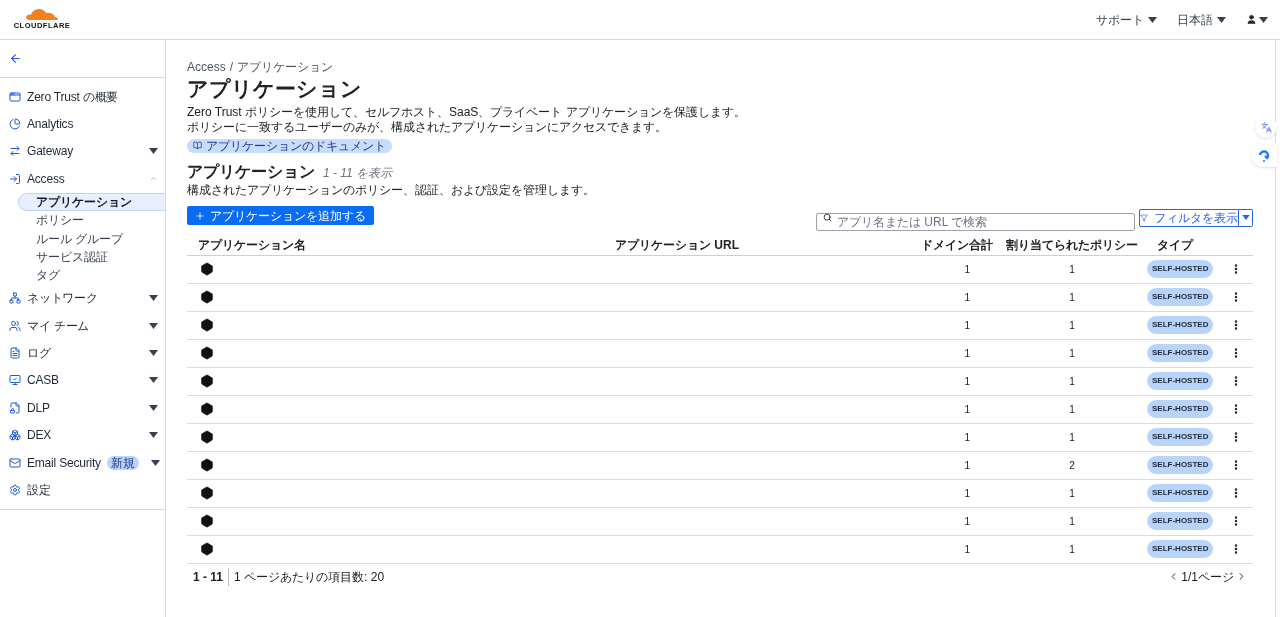 Image resolution: width=1280 pixels, height=617 pixels. I want to click on header-menu: サポート, so click(1126, 19).